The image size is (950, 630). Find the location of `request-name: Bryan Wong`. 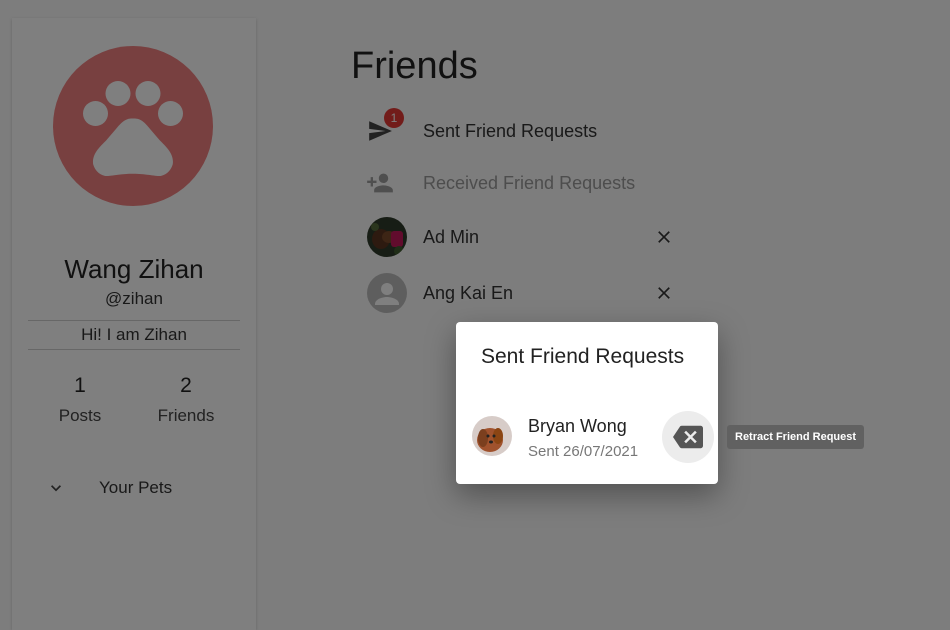

request-name: Bryan Wong is located at coordinates (577, 426).